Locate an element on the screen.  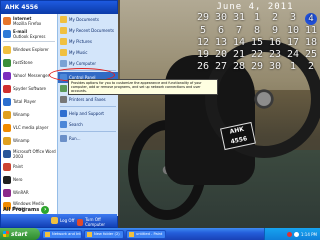
arrow-right-icon: › is located at coordinates (45, 210).